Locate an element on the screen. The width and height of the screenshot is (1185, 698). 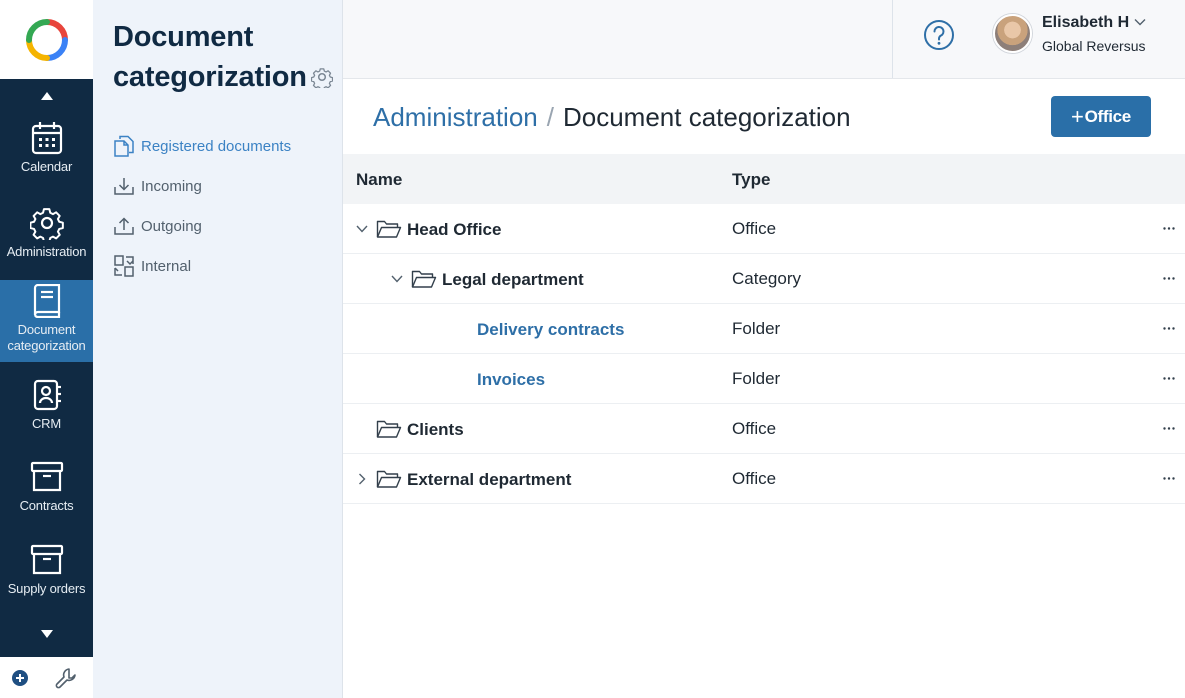
table-row: Legal department Category is located at coordinates (764, 279).